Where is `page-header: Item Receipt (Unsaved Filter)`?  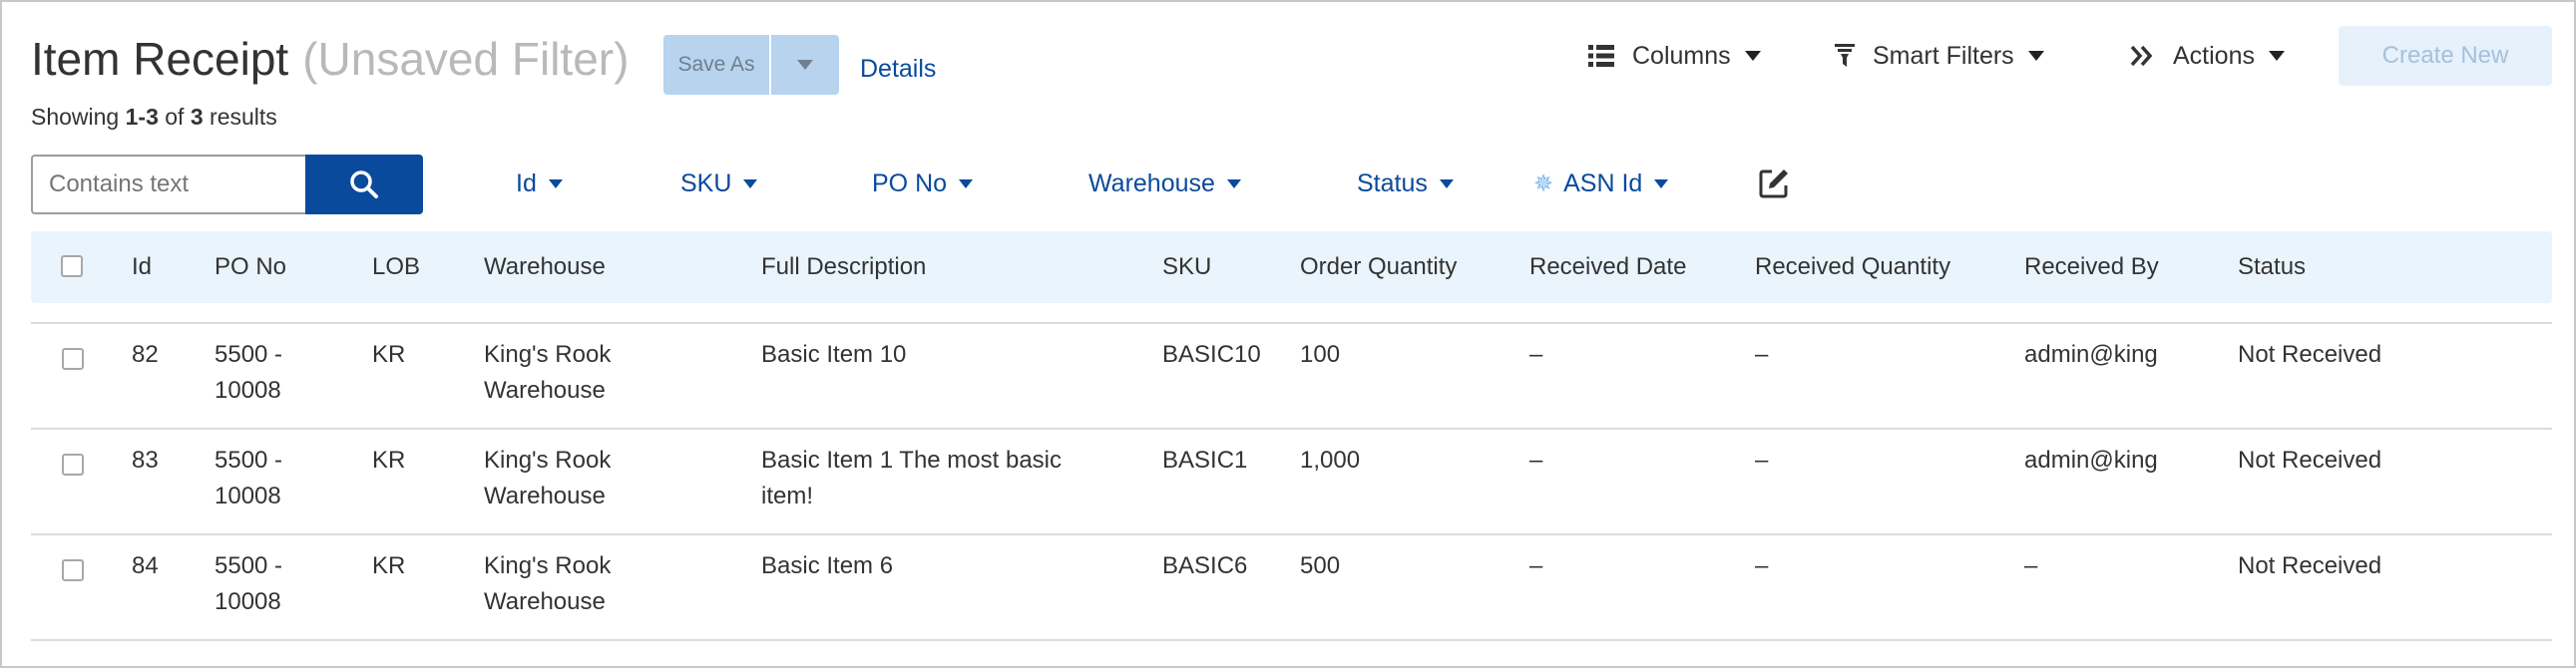 page-header: Item Receipt (Unsaved Filter) is located at coordinates (330, 59).